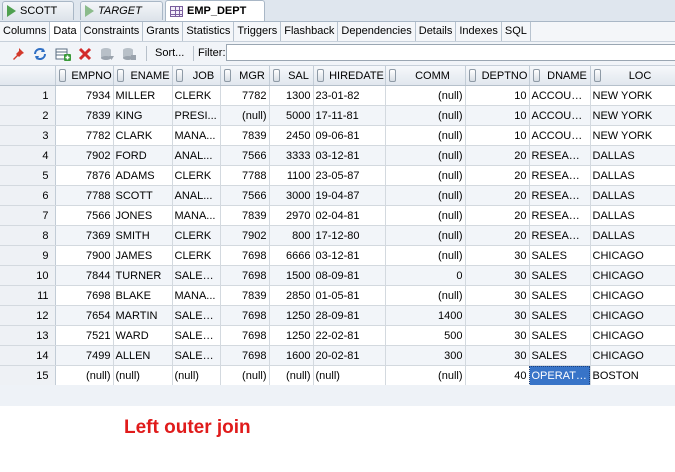 The image size is (675, 472). I want to click on cell-loc: BOSTON, so click(632, 375).